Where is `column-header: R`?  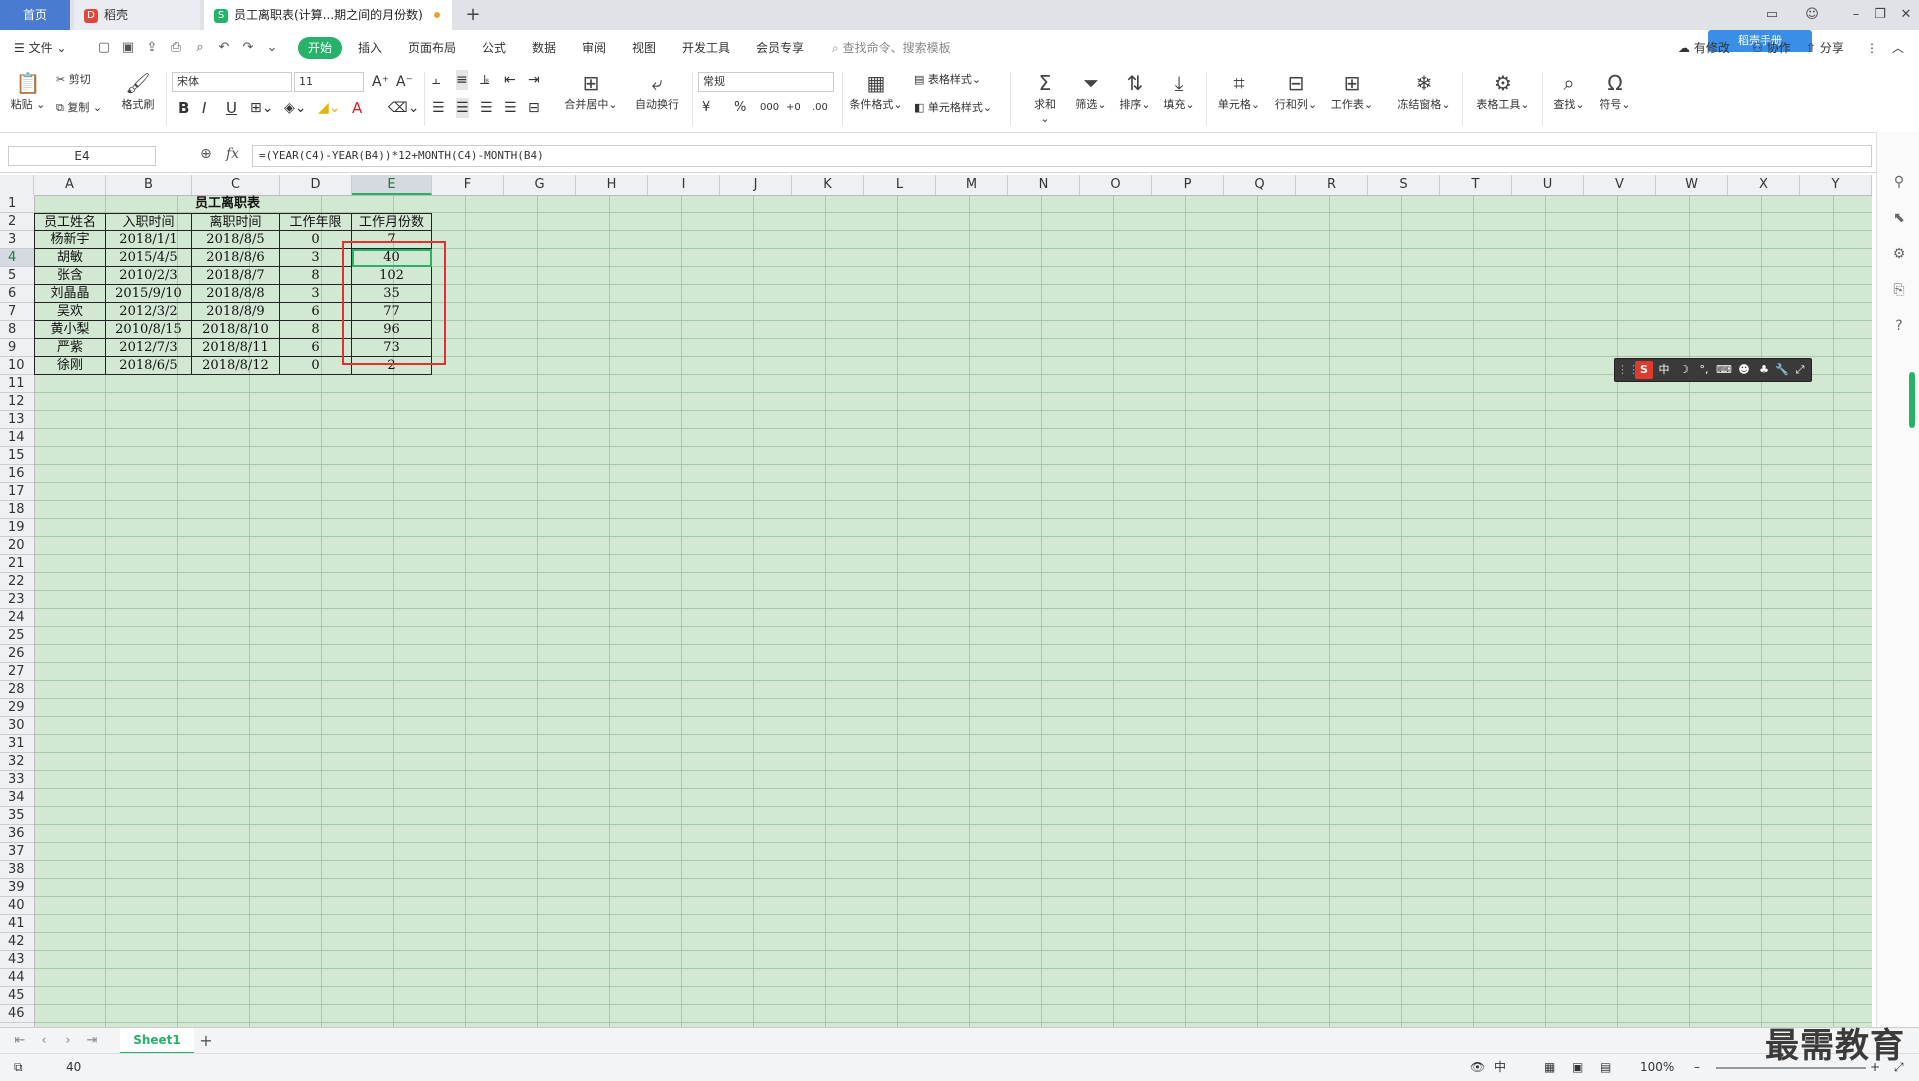 column-header: R is located at coordinates (1332, 185).